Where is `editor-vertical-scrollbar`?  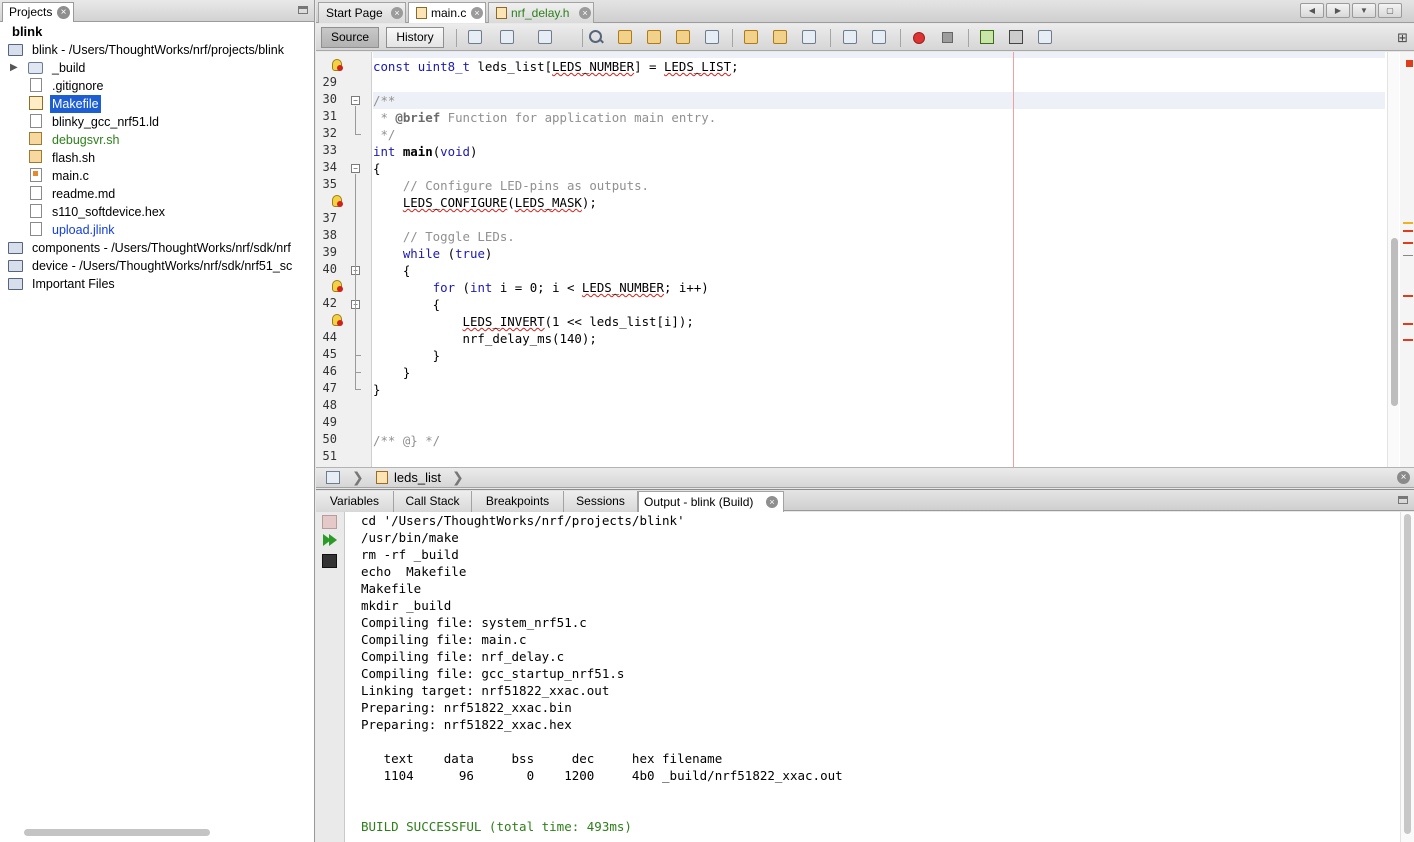
editor-vertical-scrollbar is located at coordinates (1393, 259).